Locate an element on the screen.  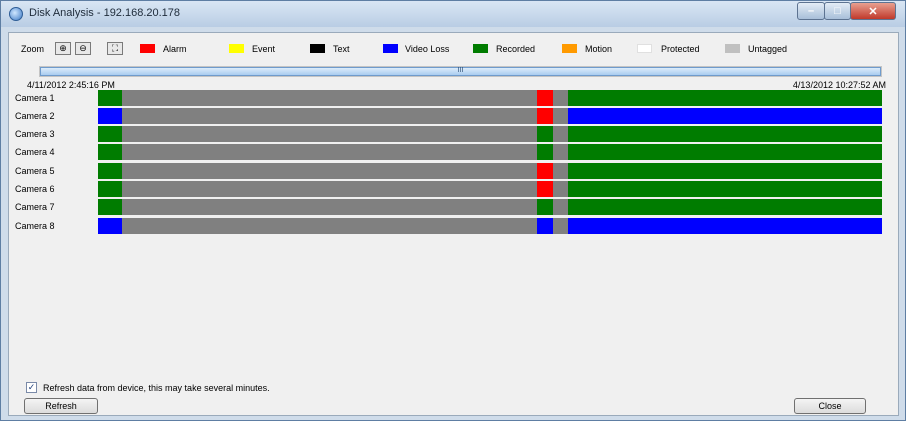
camera-row: Camera 2 is located at coordinates (449, 116).